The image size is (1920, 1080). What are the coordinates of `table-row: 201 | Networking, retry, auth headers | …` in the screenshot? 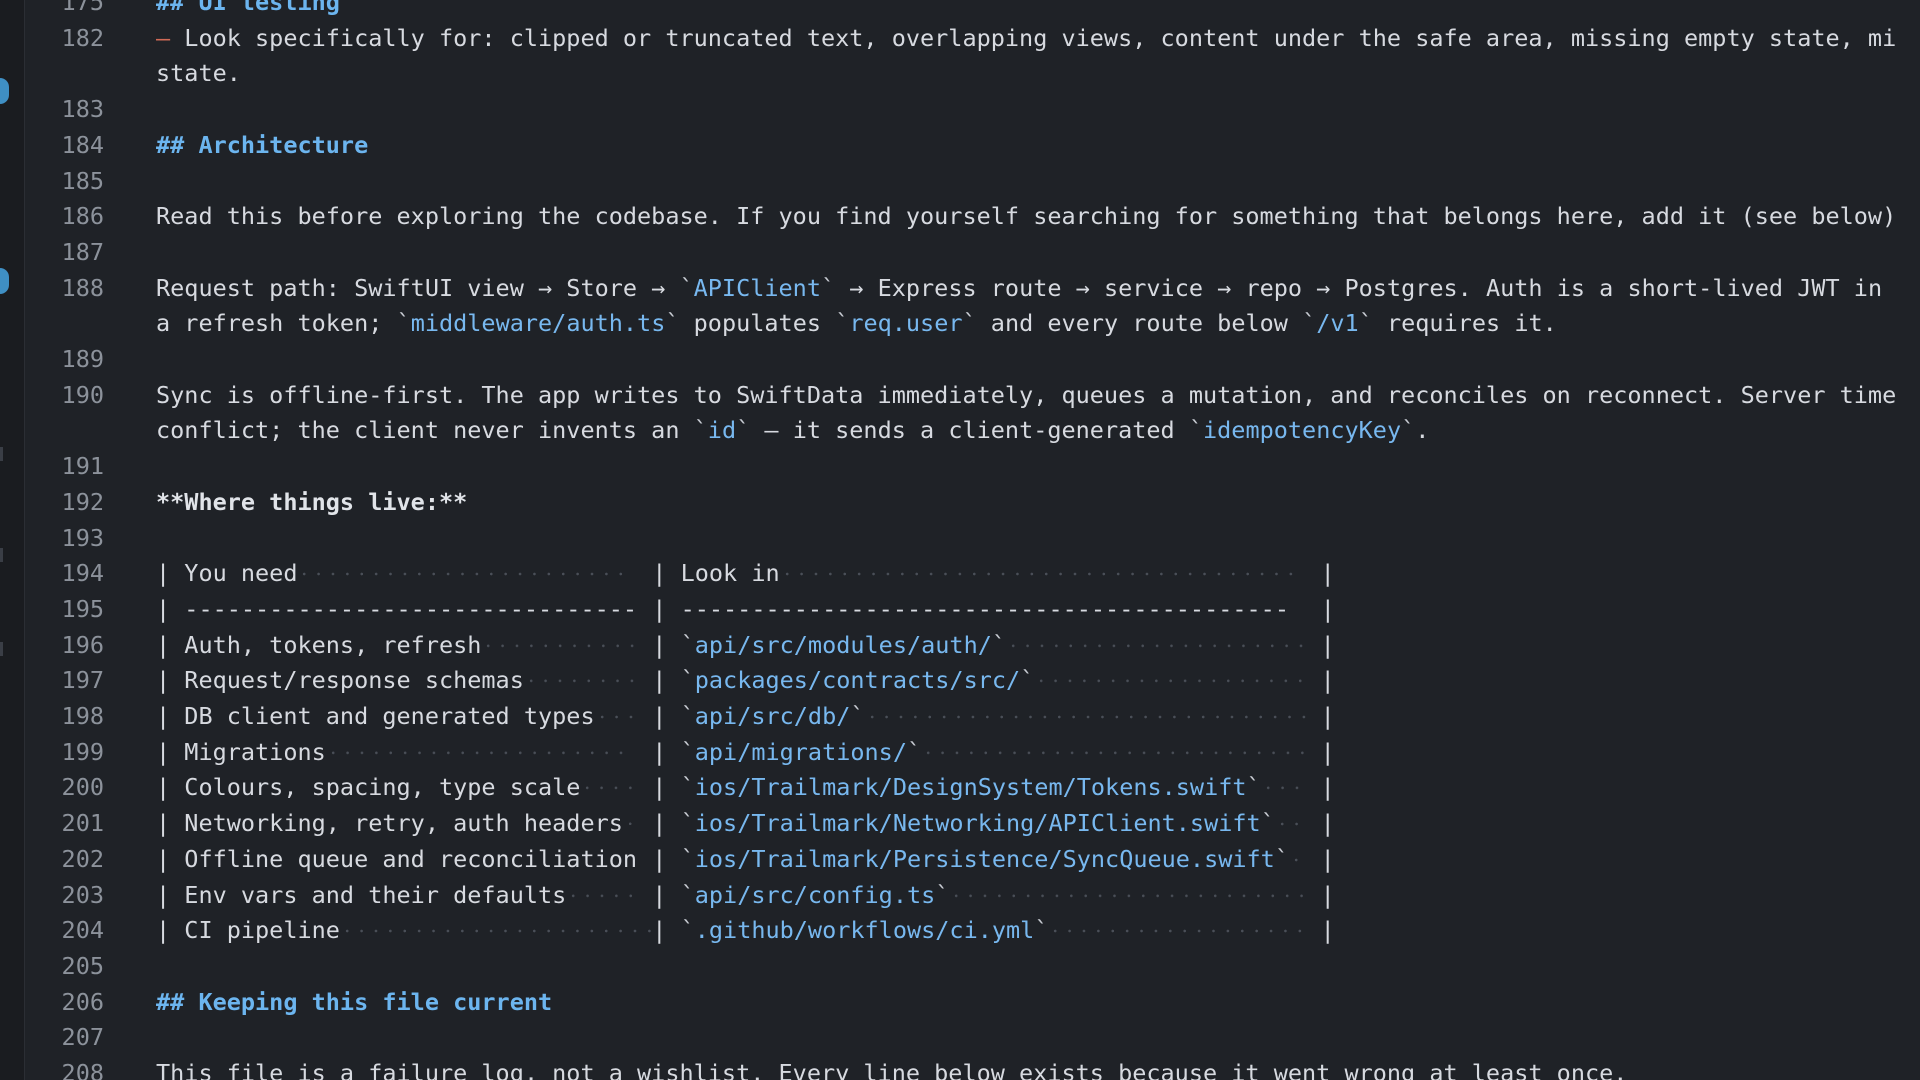 It's located at (972, 824).